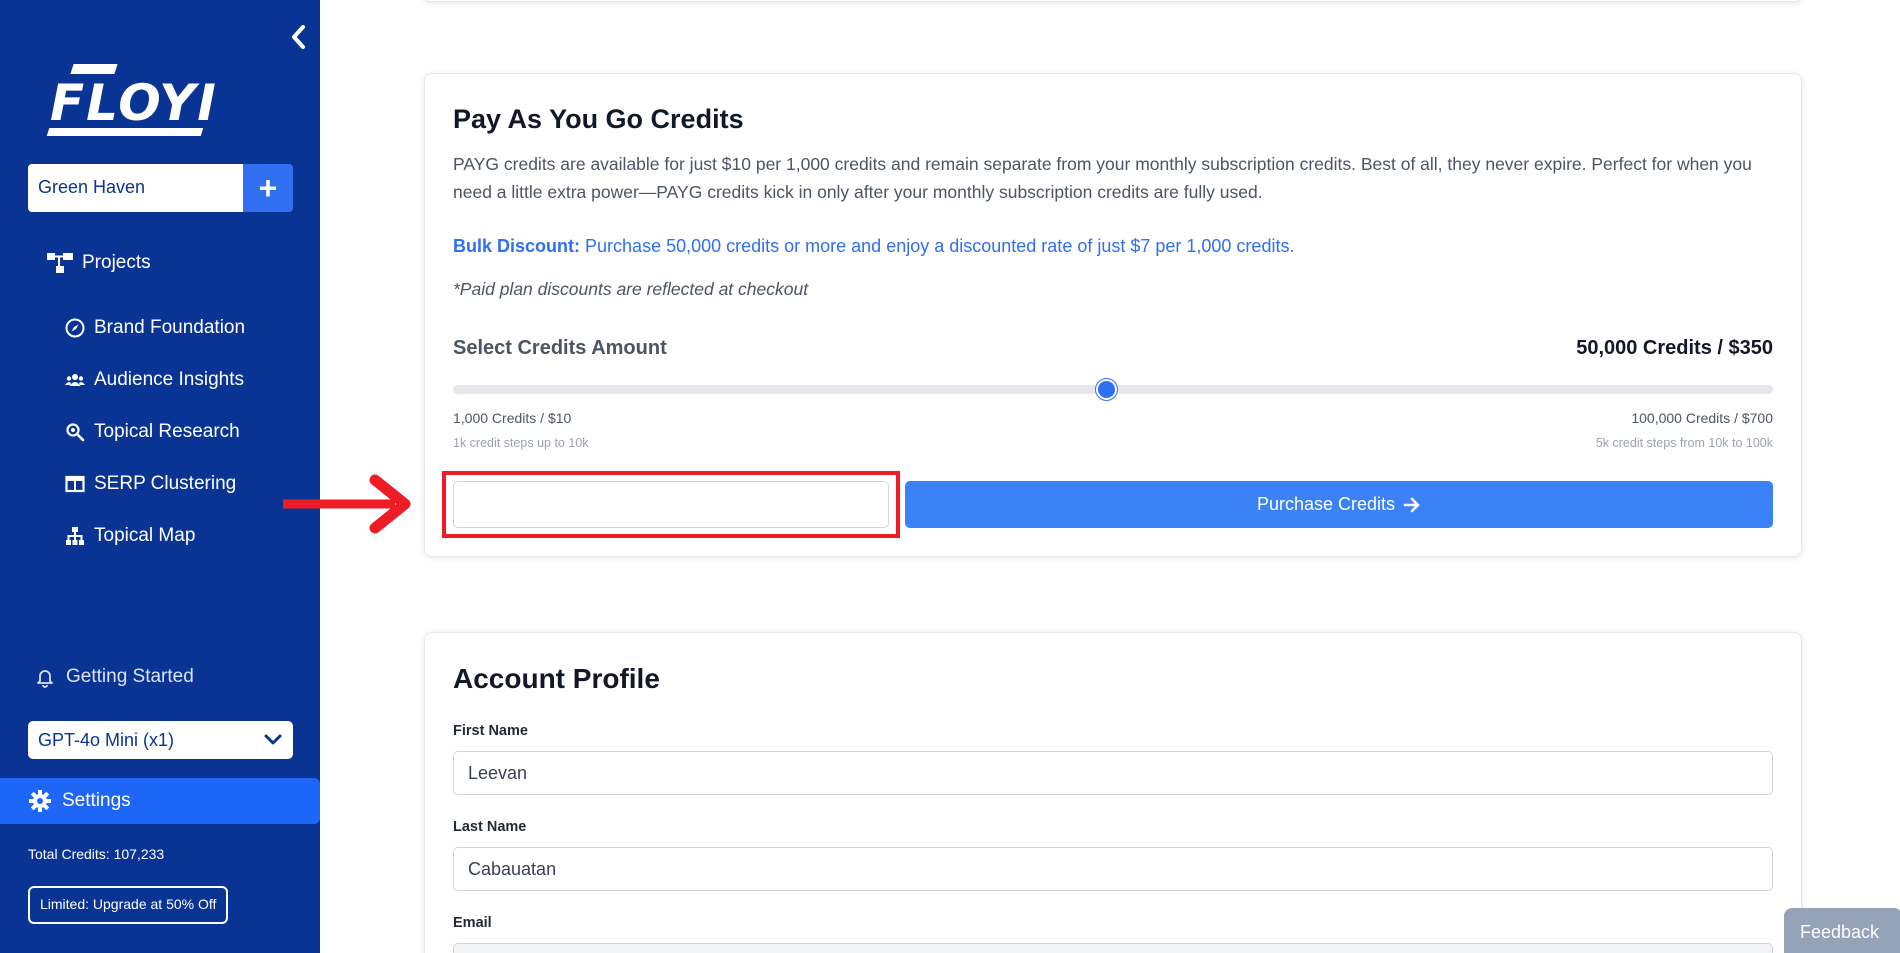  What do you see at coordinates (598, 119) in the screenshot?
I see `payg-title: Pay As You Go Credits` at bounding box center [598, 119].